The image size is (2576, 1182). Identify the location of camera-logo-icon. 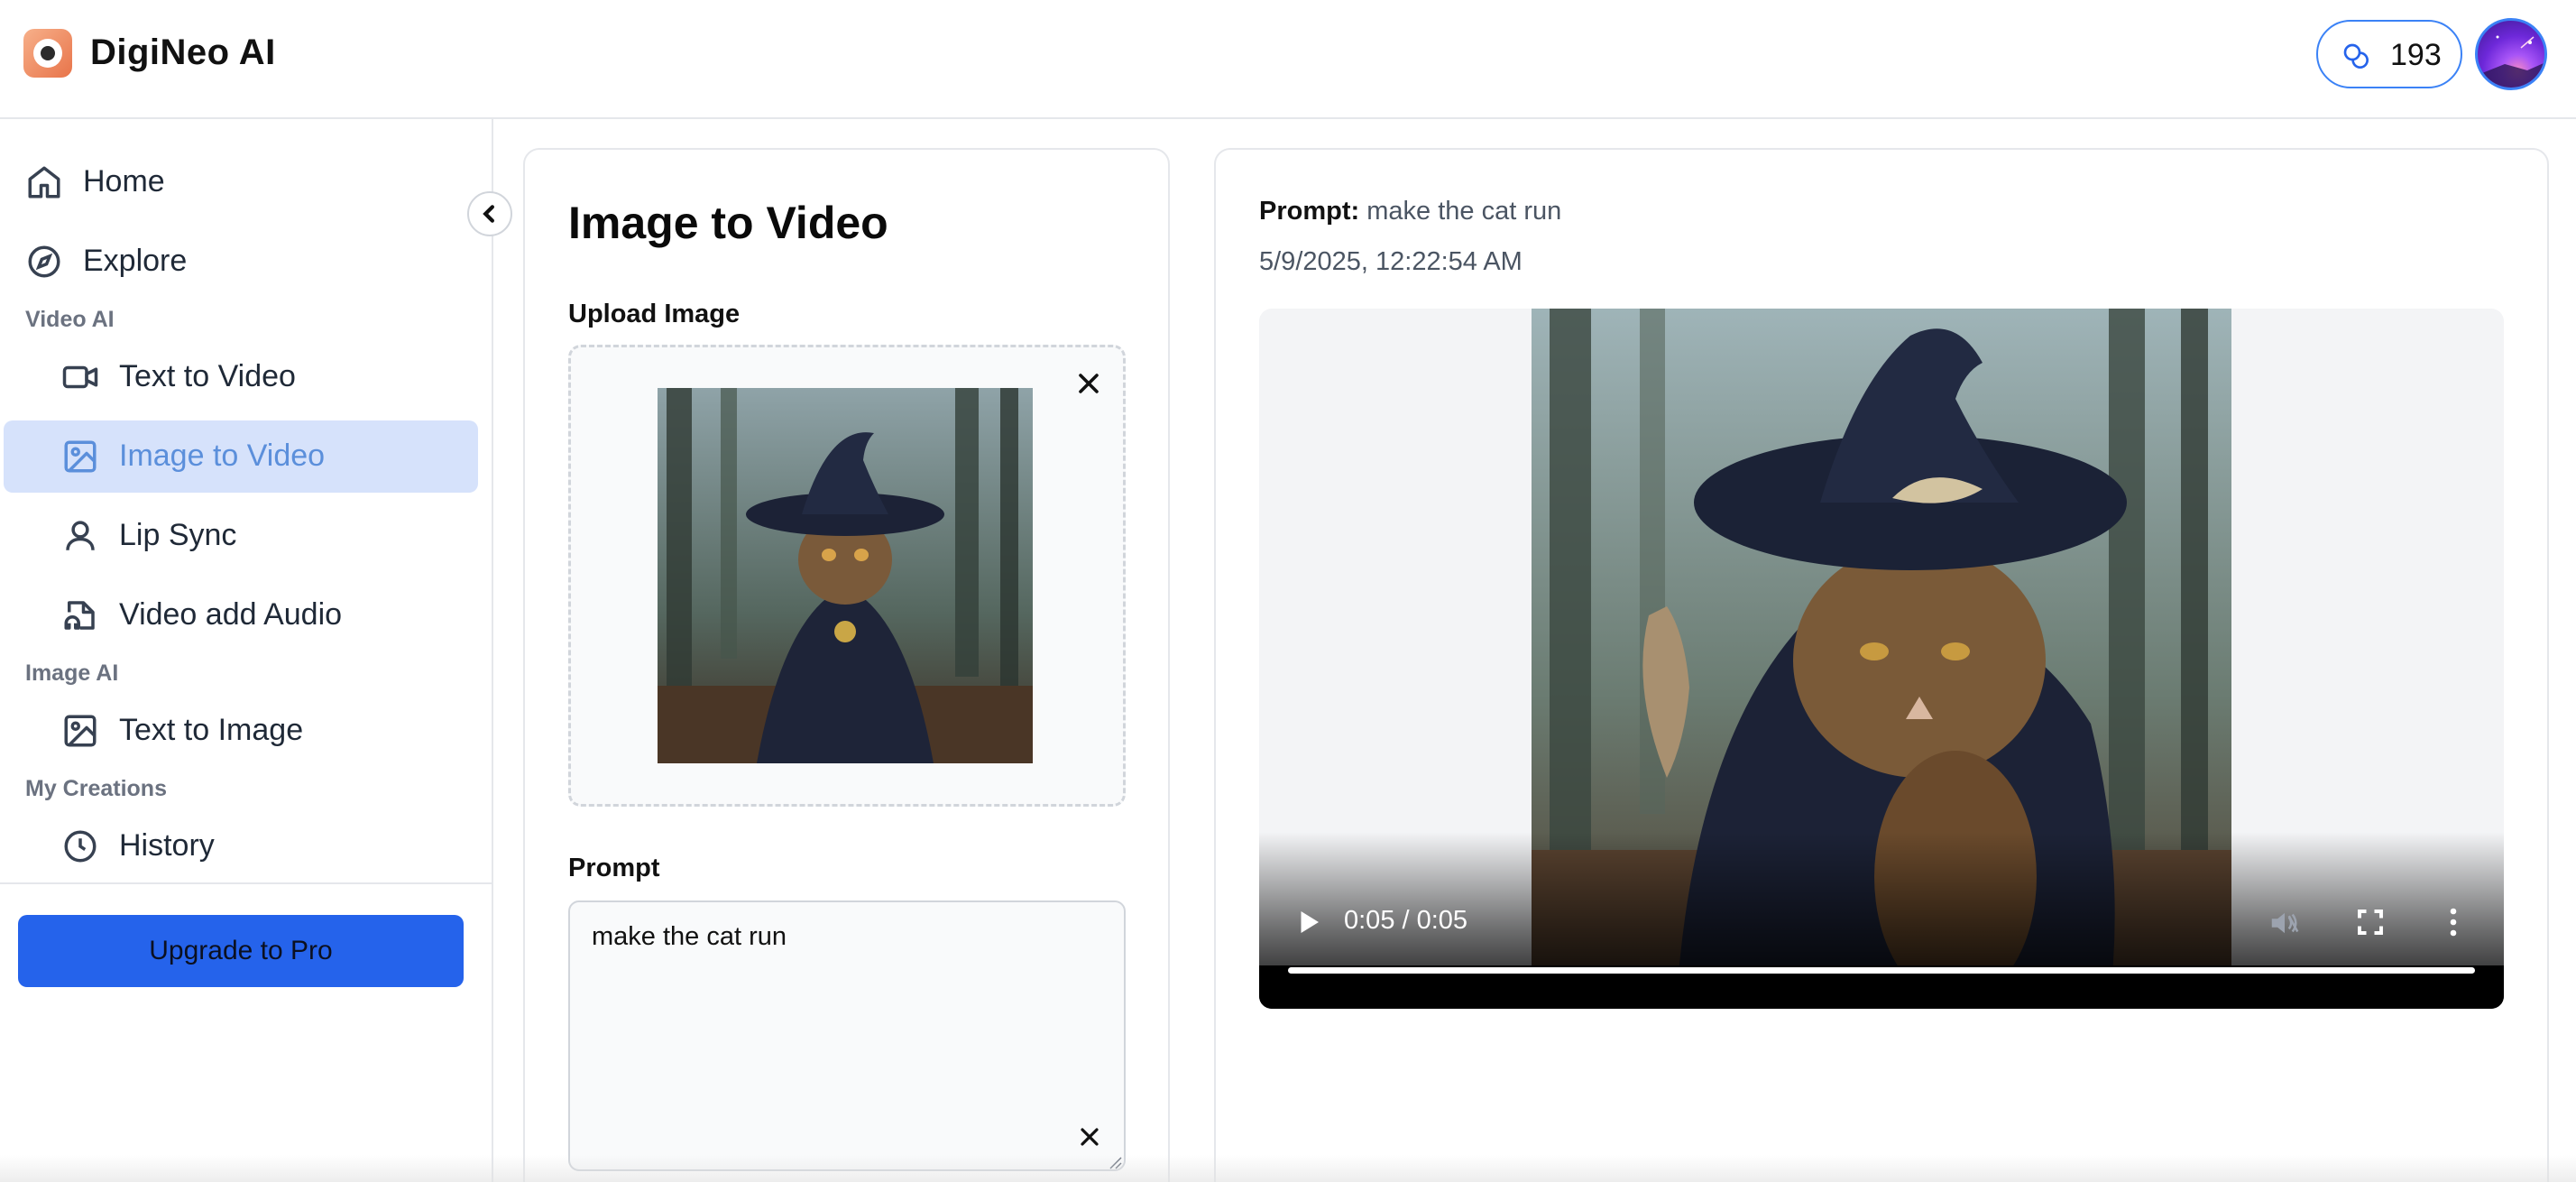
(48, 53).